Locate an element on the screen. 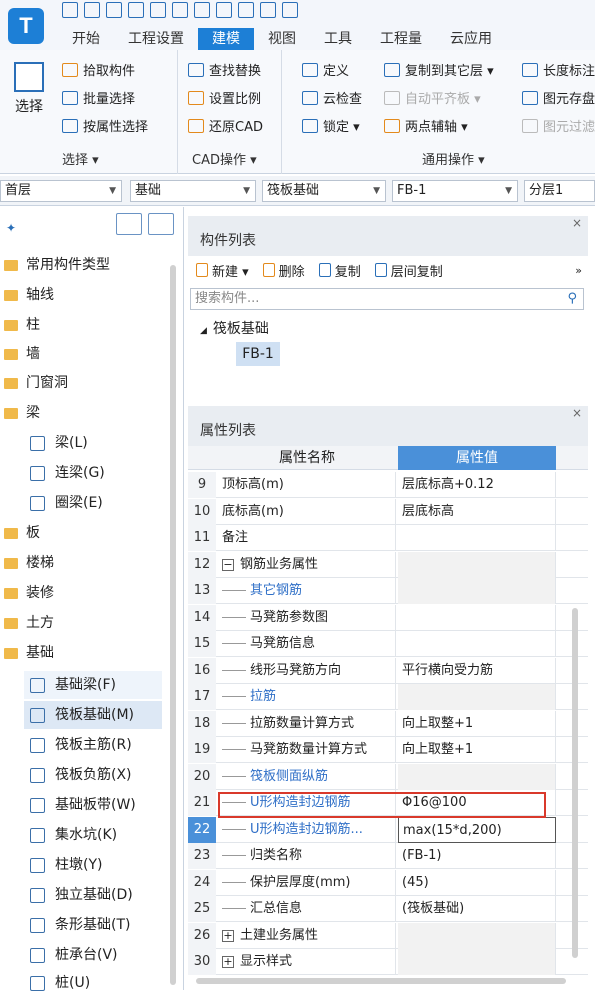  tree-item-foundation: 基础 is located at coordinates (29, 653).